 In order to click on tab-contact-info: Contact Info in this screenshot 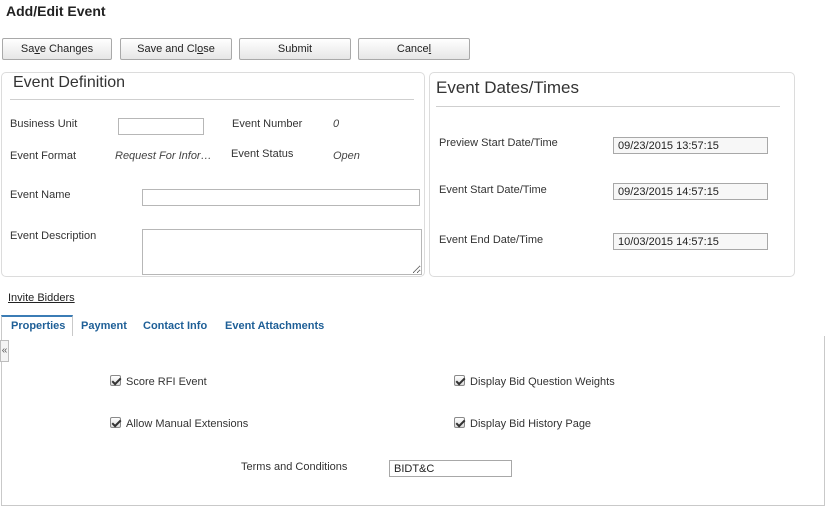, I will do `click(175, 326)`.